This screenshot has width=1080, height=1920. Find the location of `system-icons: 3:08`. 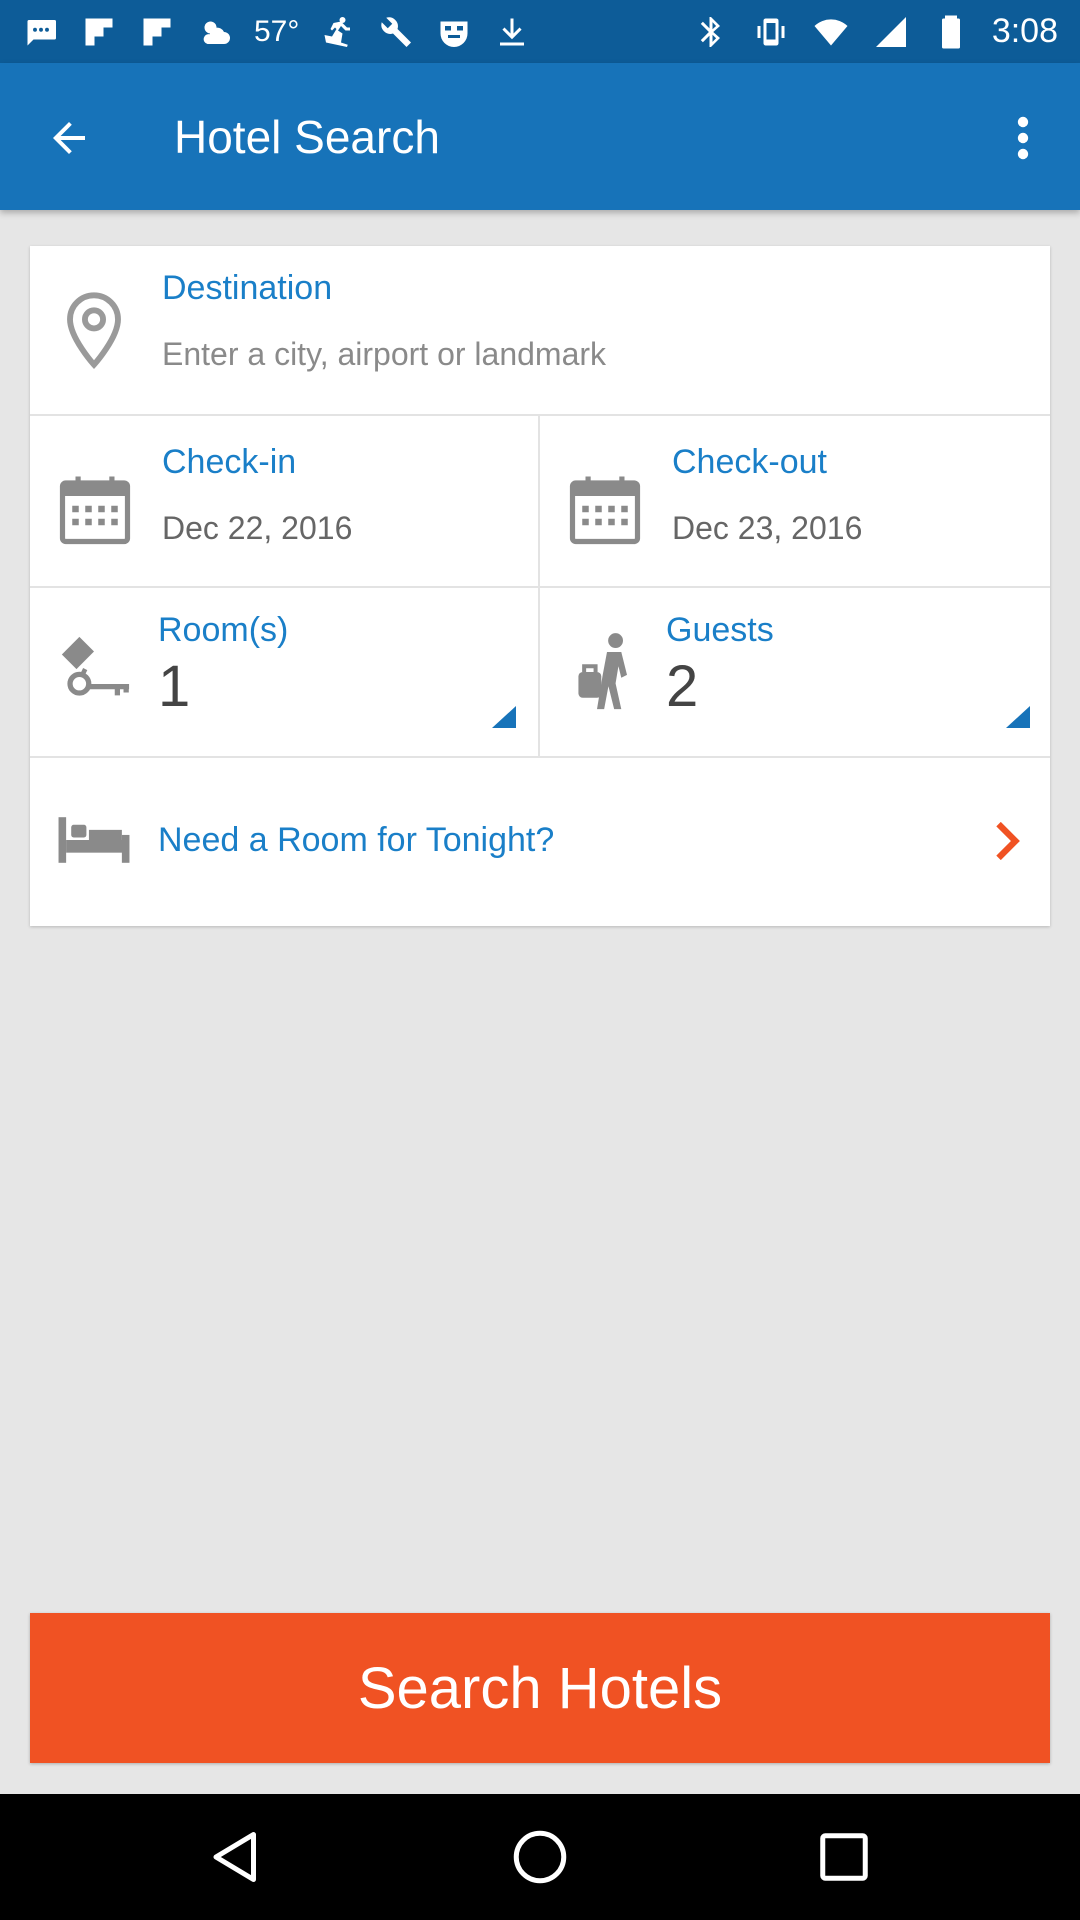

system-icons: 3:08 is located at coordinates (875, 31).